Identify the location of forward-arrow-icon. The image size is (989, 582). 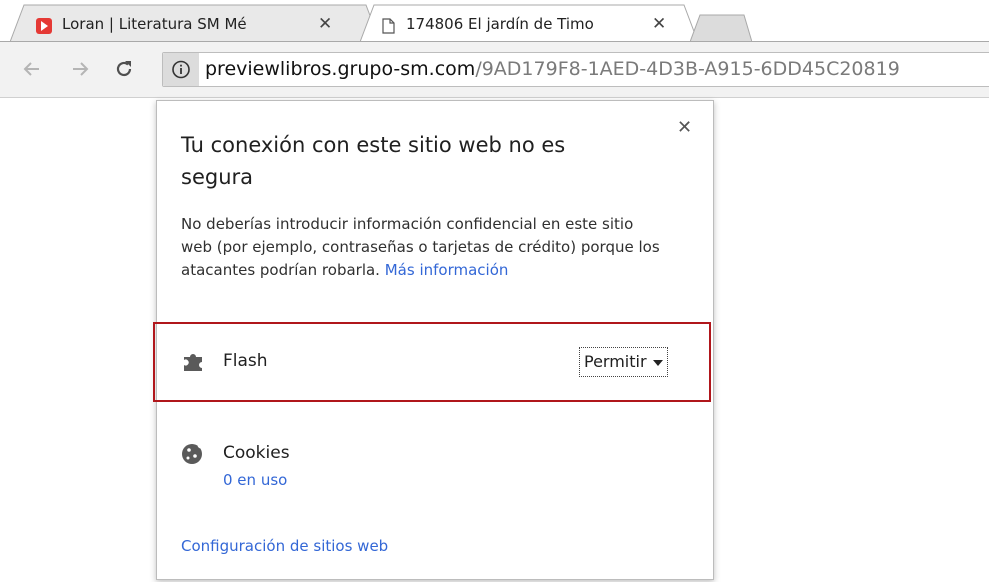
(81, 69).